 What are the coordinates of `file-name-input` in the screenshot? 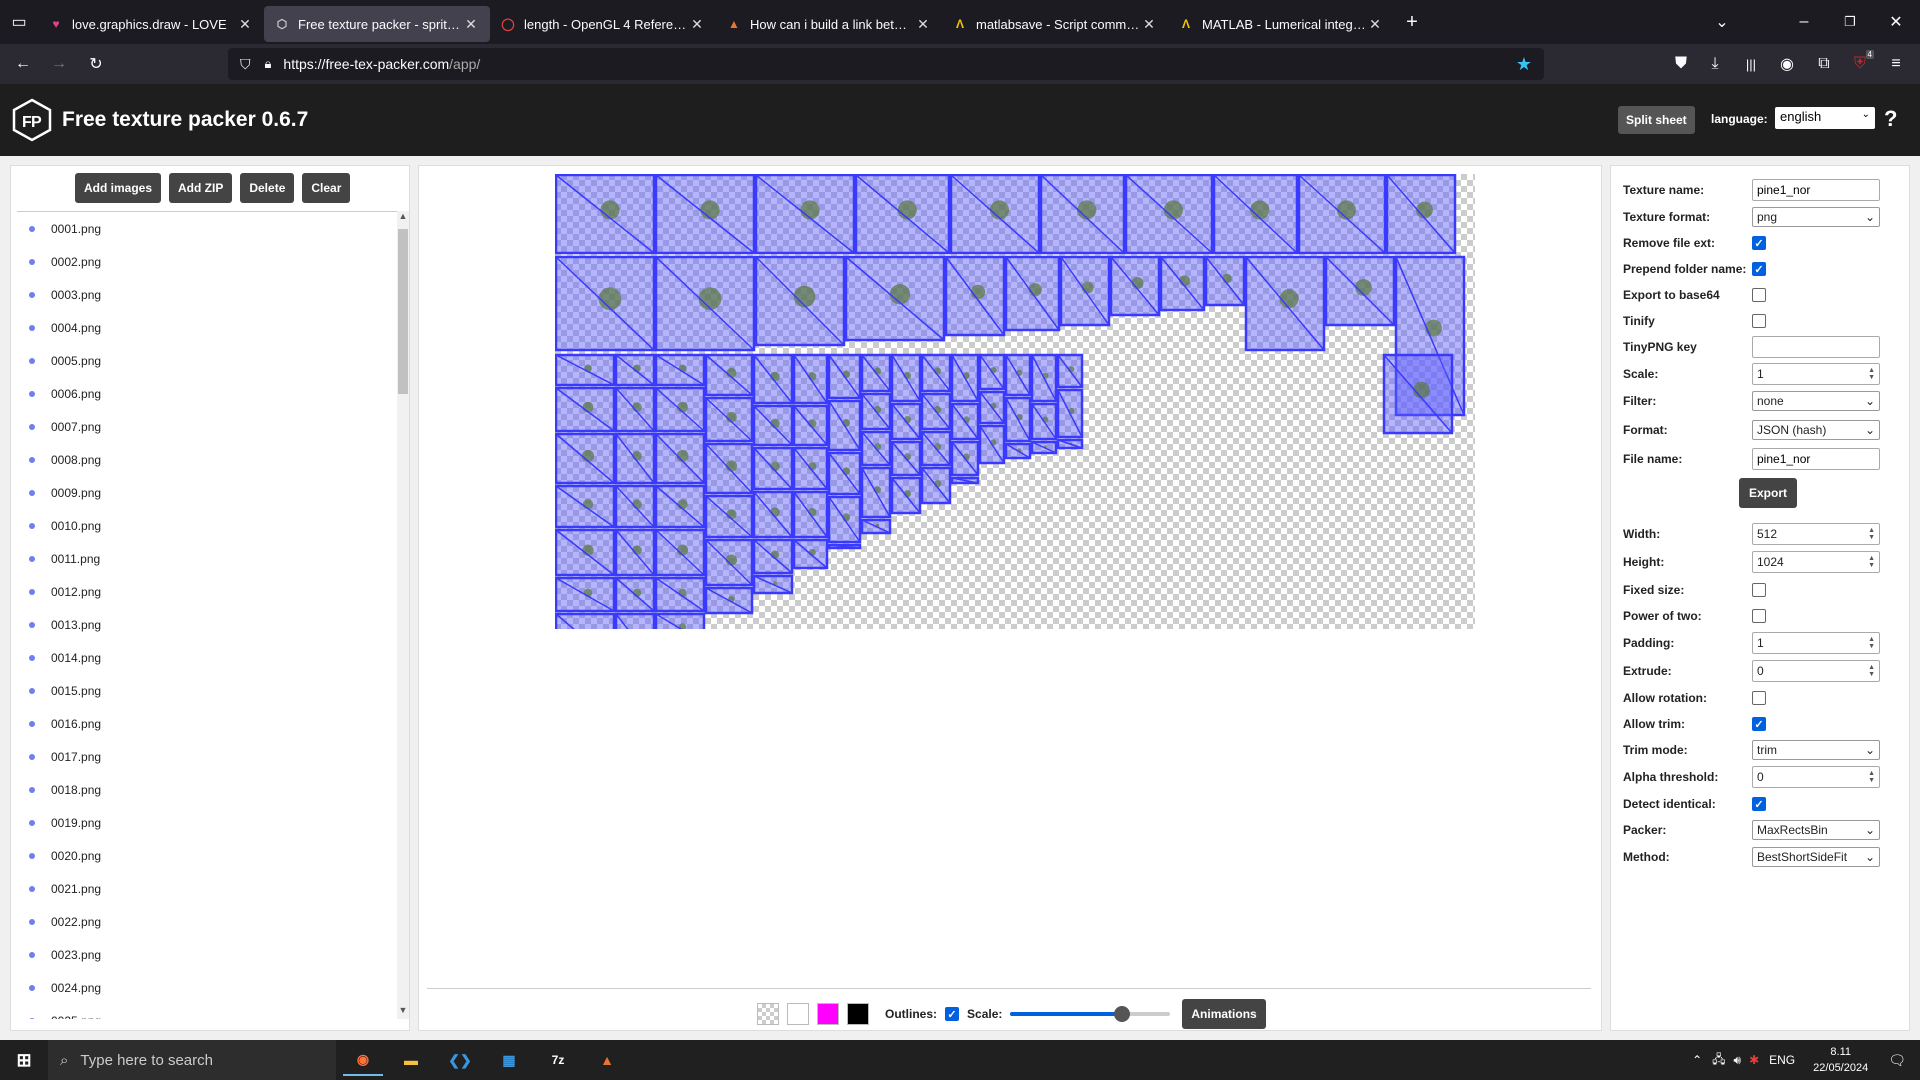 It's located at (1816, 459).